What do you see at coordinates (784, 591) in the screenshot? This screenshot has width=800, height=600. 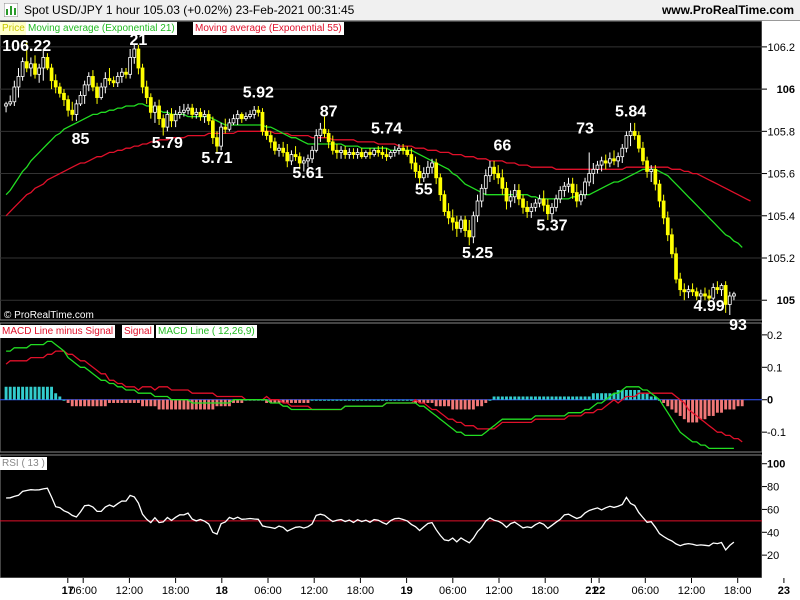 I see `x-tick-label: 23` at bounding box center [784, 591].